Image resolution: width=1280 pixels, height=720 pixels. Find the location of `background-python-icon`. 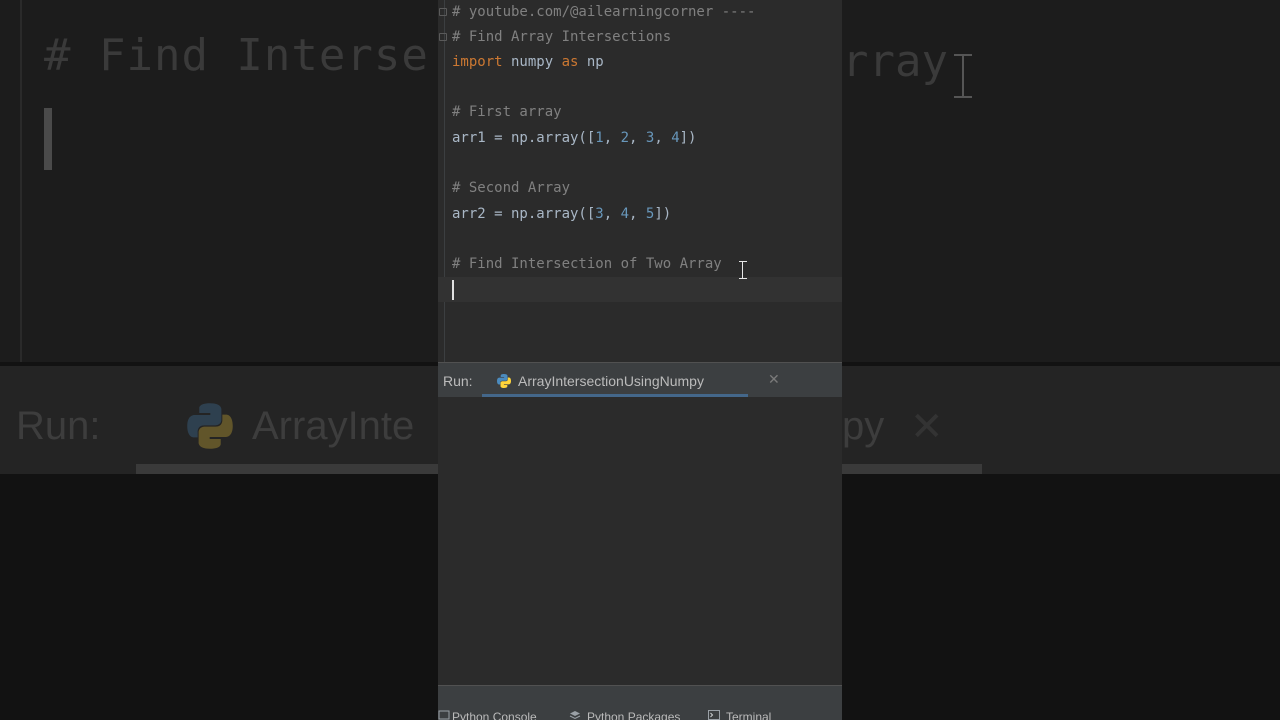

background-python-icon is located at coordinates (210, 426).